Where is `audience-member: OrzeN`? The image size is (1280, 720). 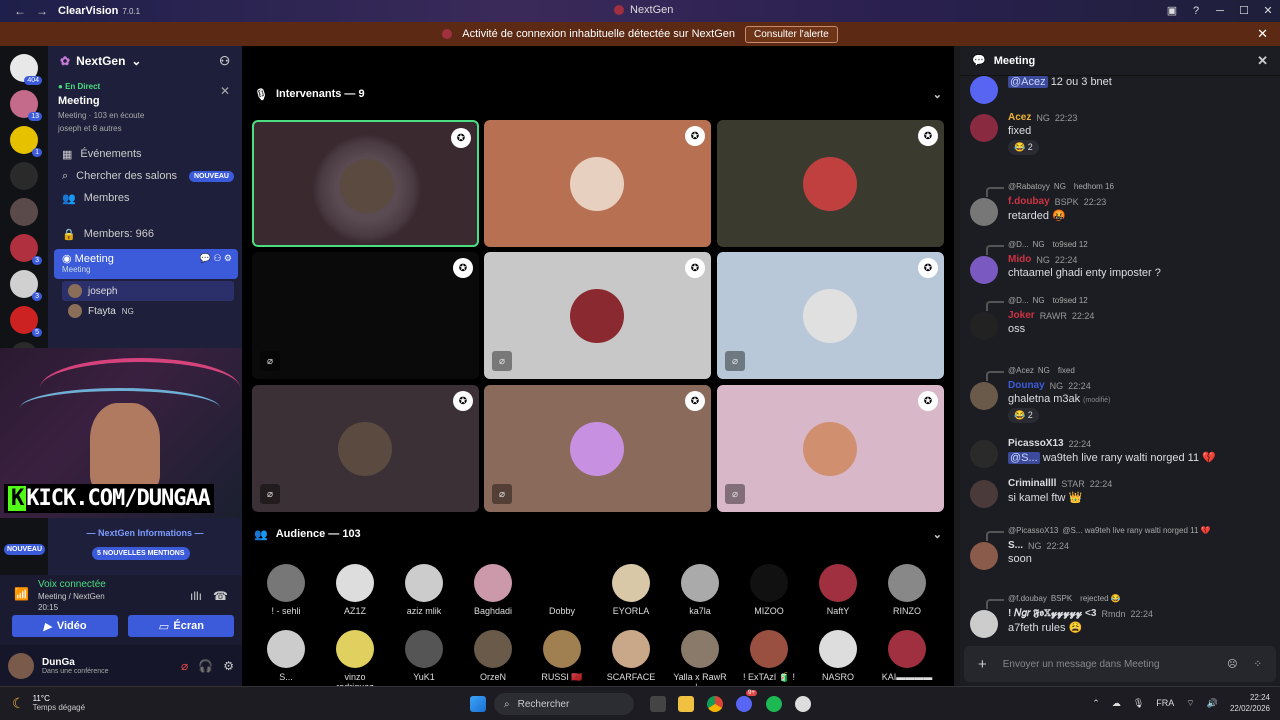 audience-member: OrzeN is located at coordinates (493, 656).